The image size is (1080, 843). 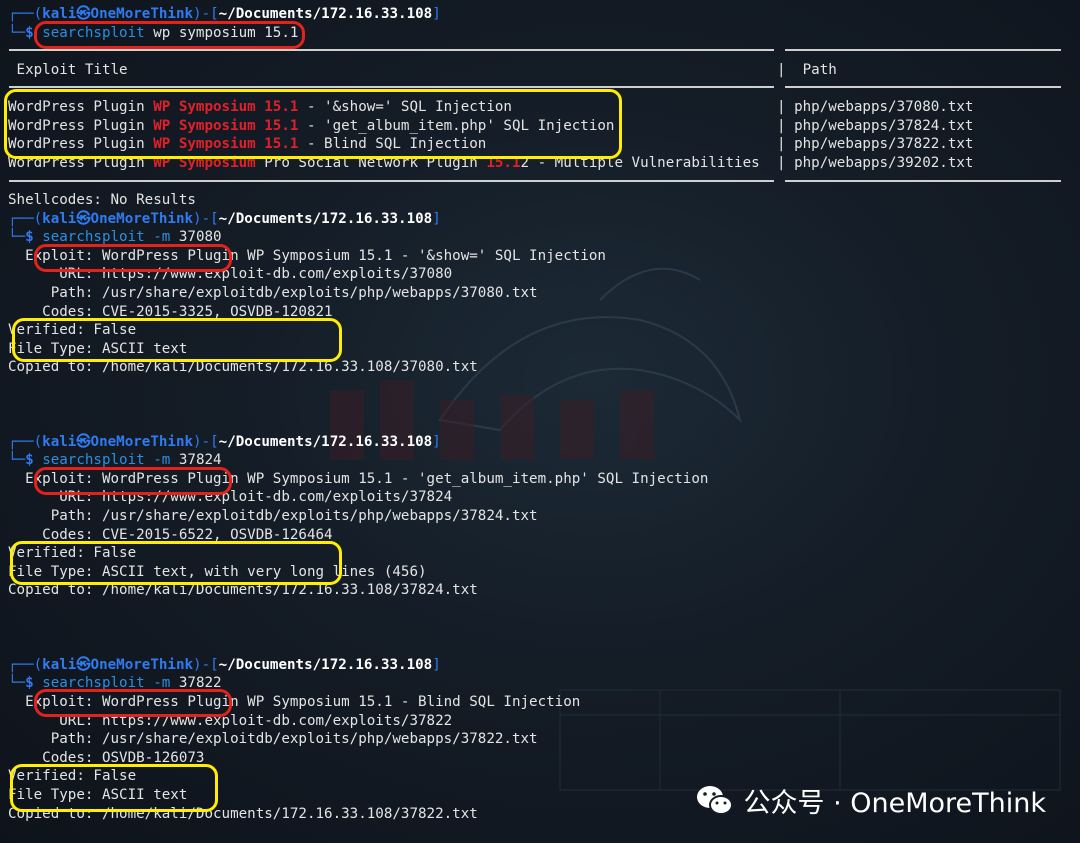 What do you see at coordinates (875, 107) in the screenshot?
I see `result-path: | php/webapps/37080.txt` at bounding box center [875, 107].